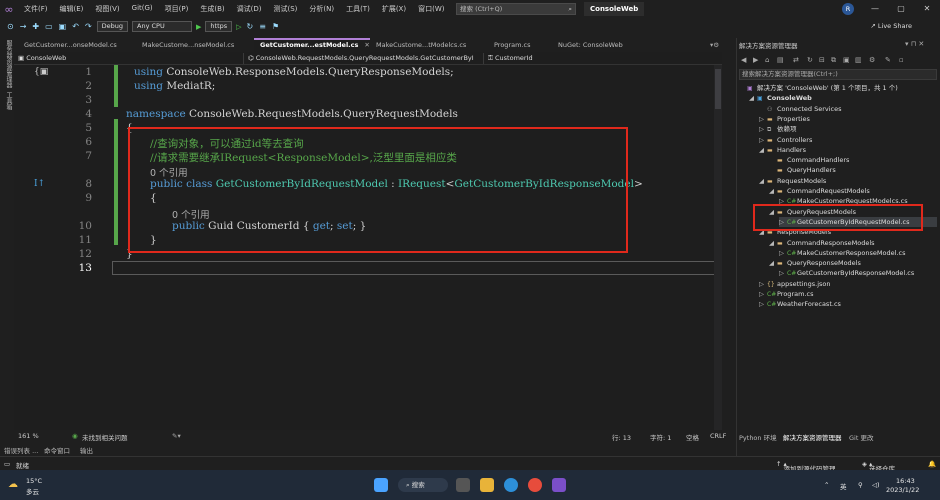 The height and width of the screenshot is (500, 940). What do you see at coordinates (86, 450) in the screenshot?
I see `output-tab: 输出` at bounding box center [86, 450].